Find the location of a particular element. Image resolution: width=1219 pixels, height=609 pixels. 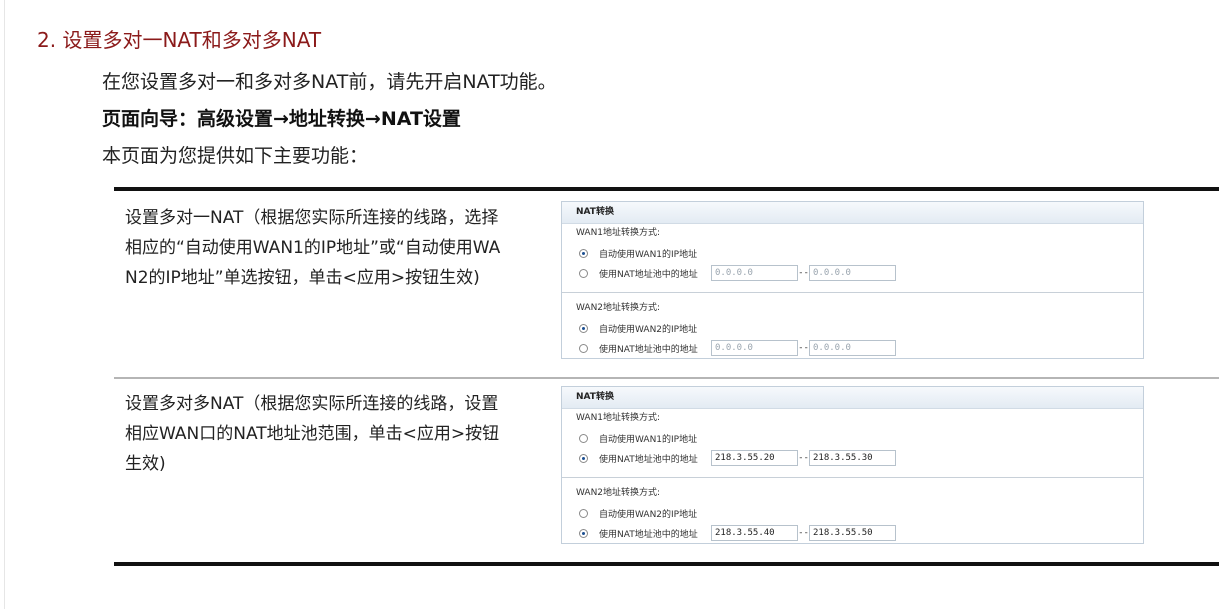

intro-line-prerequisite: 在您设置多对一和多对多NAT前，请先开启NAT功能。 is located at coordinates (329, 82).